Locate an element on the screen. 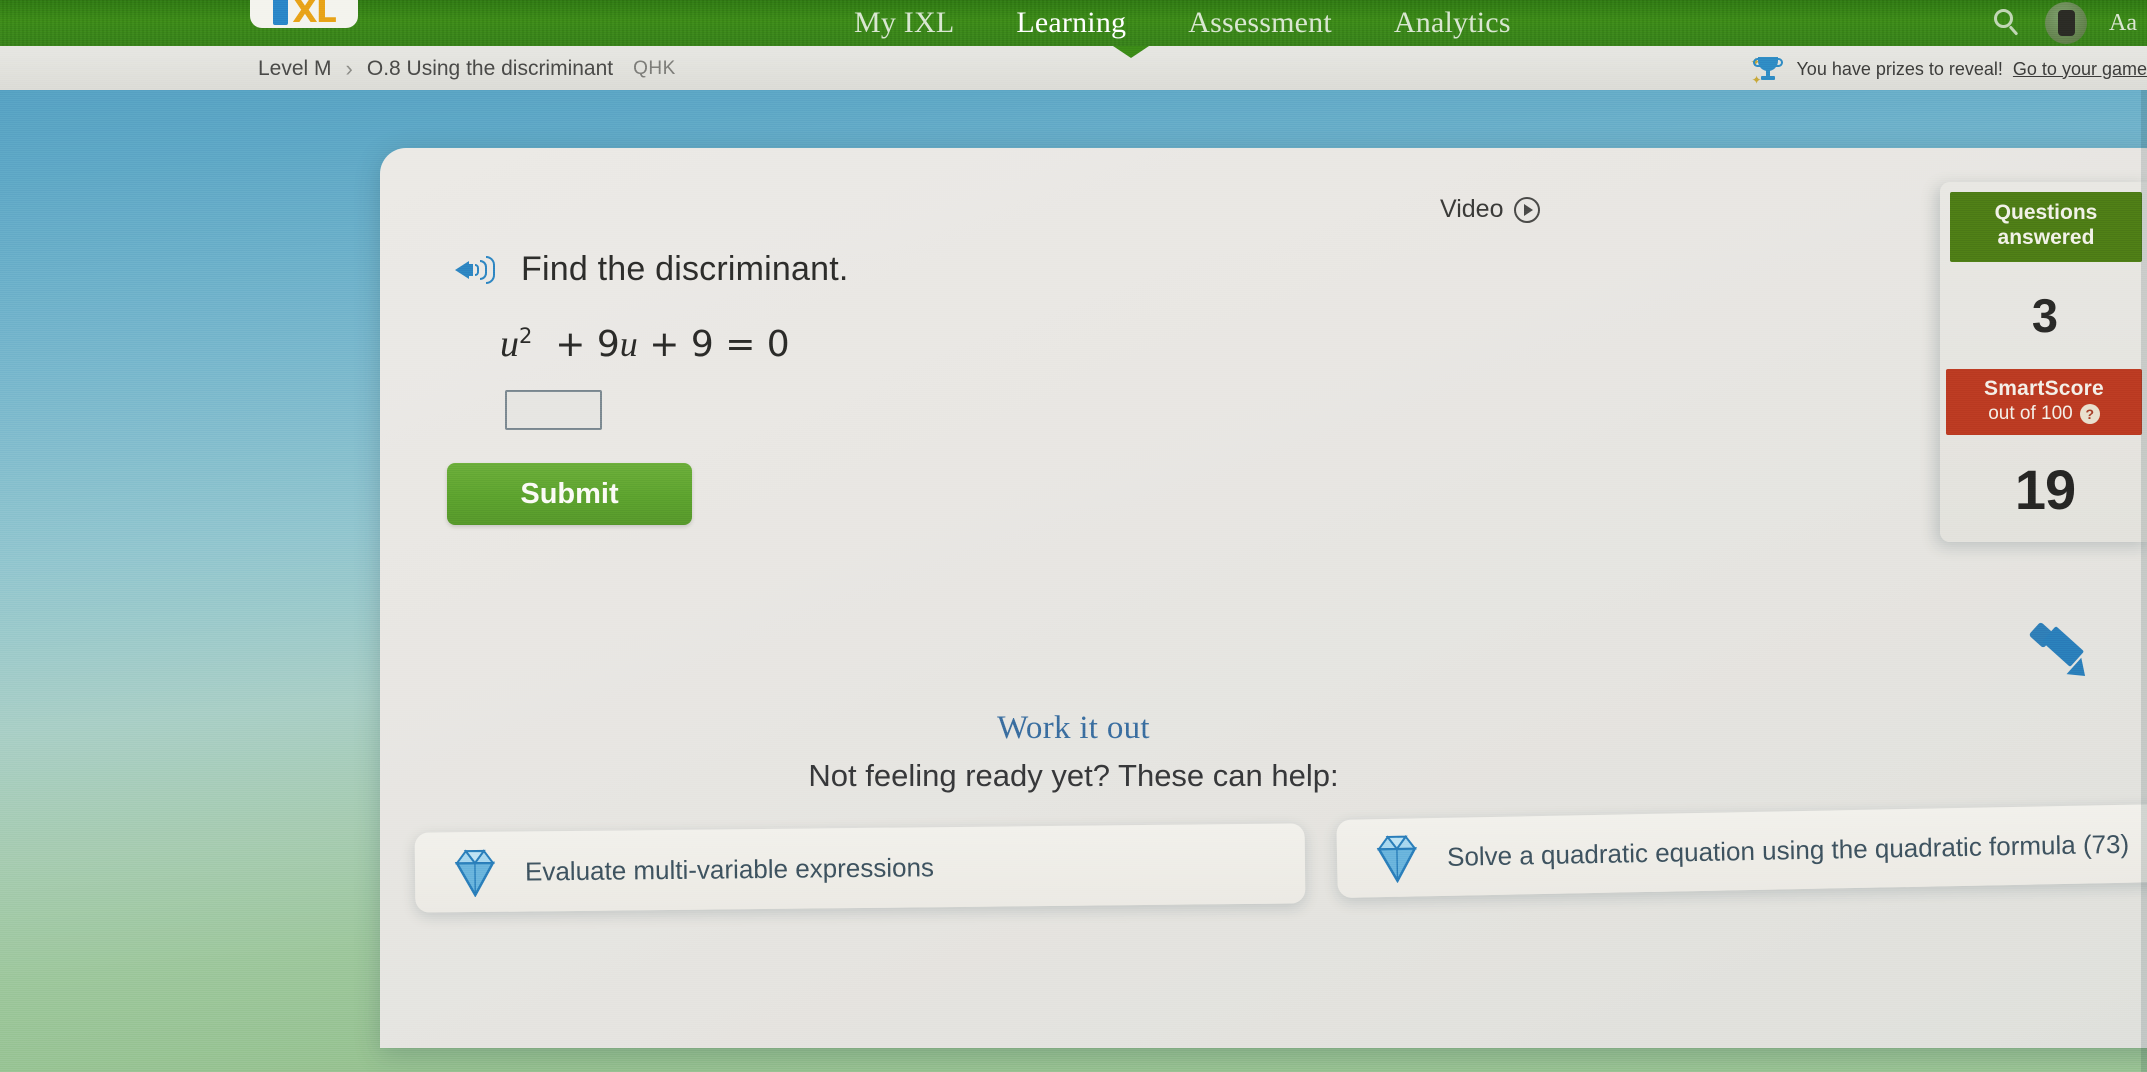  nav-right-group: Aa is located at coordinates (2065, 23).